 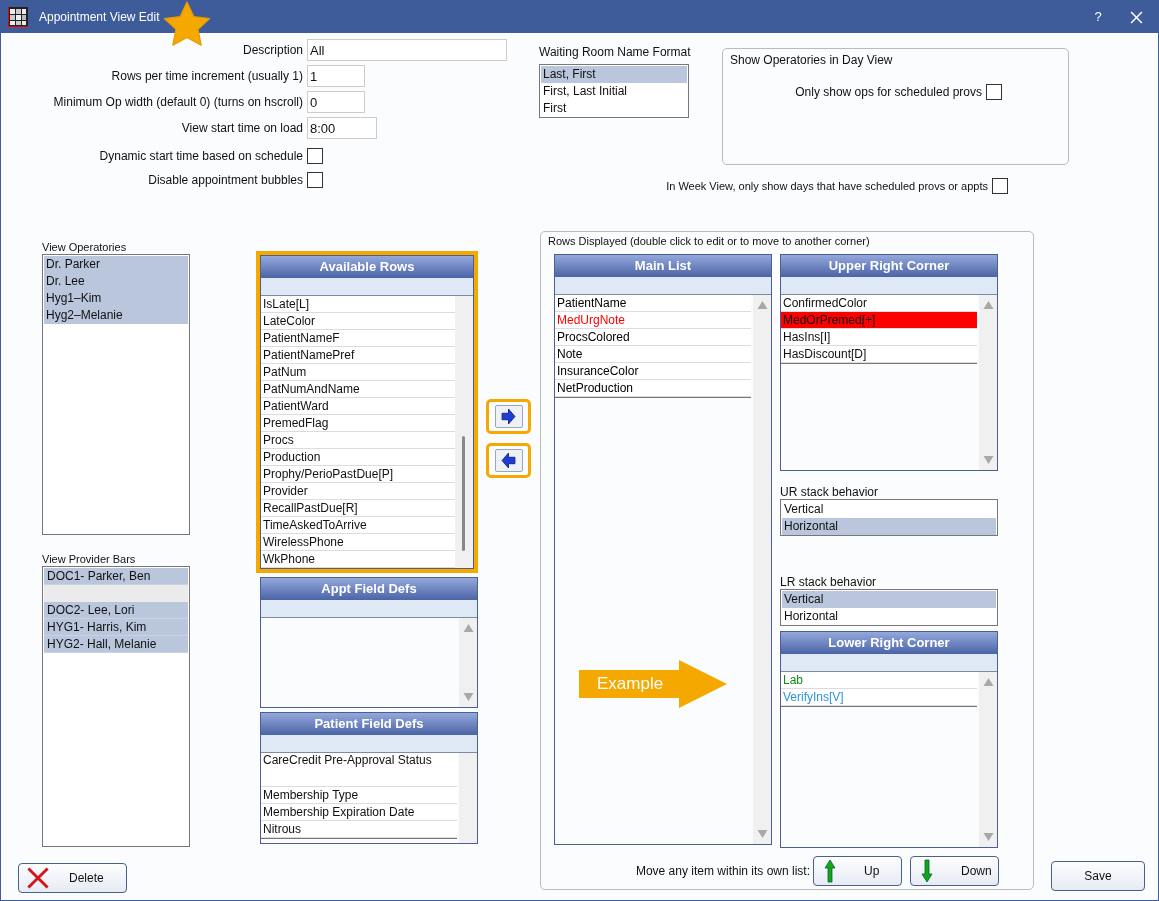 What do you see at coordinates (99, 17) in the screenshot?
I see `window-title: Appointment View Edit` at bounding box center [99, 17].